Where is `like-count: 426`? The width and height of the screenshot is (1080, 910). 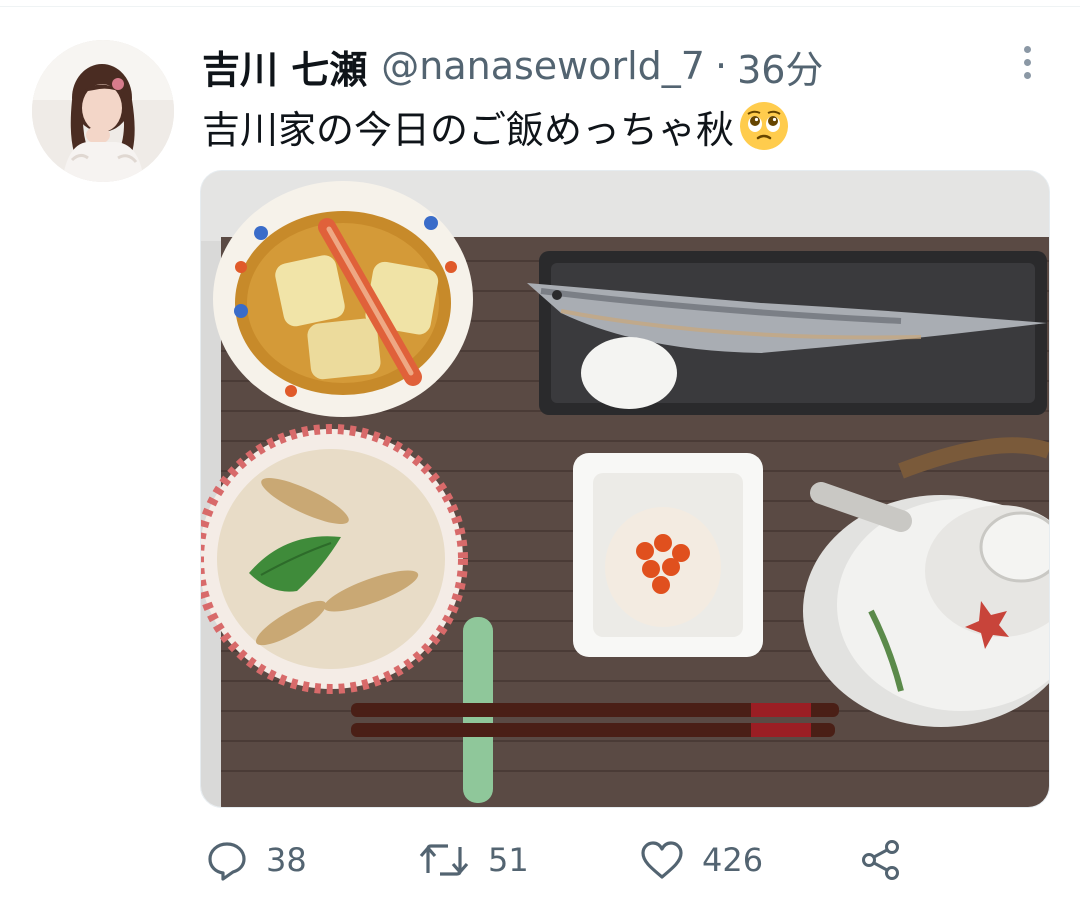
like-count: 426 is located at coordinates (733, 860).